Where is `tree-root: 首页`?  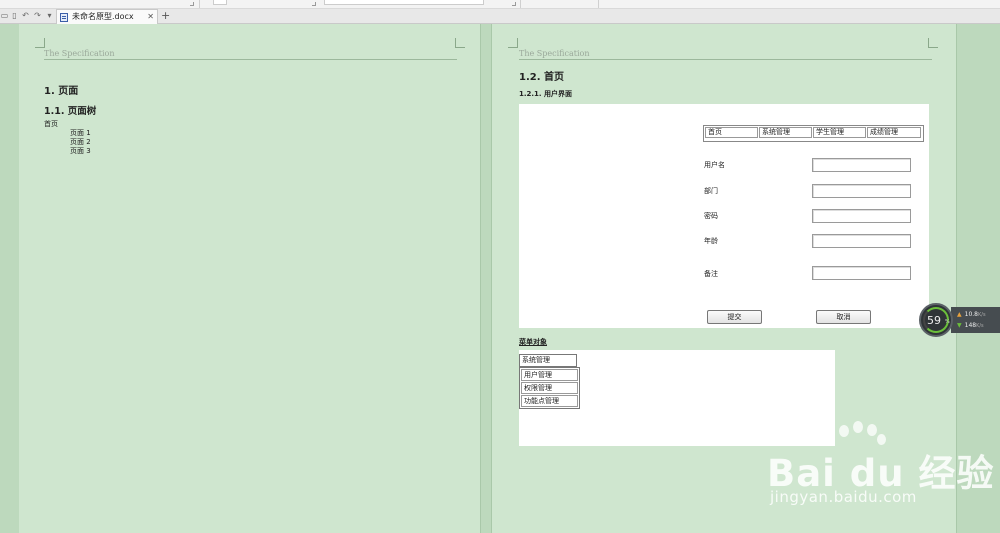
tree-root: 首页 is located at coordinates (51, 124).